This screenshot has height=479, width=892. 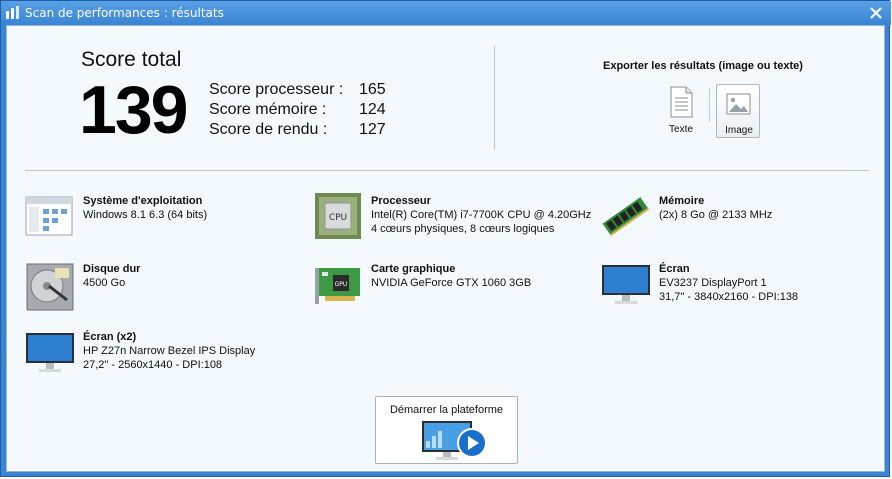 I want to click on export-text-label: Texte, so click(x=681, y=129).